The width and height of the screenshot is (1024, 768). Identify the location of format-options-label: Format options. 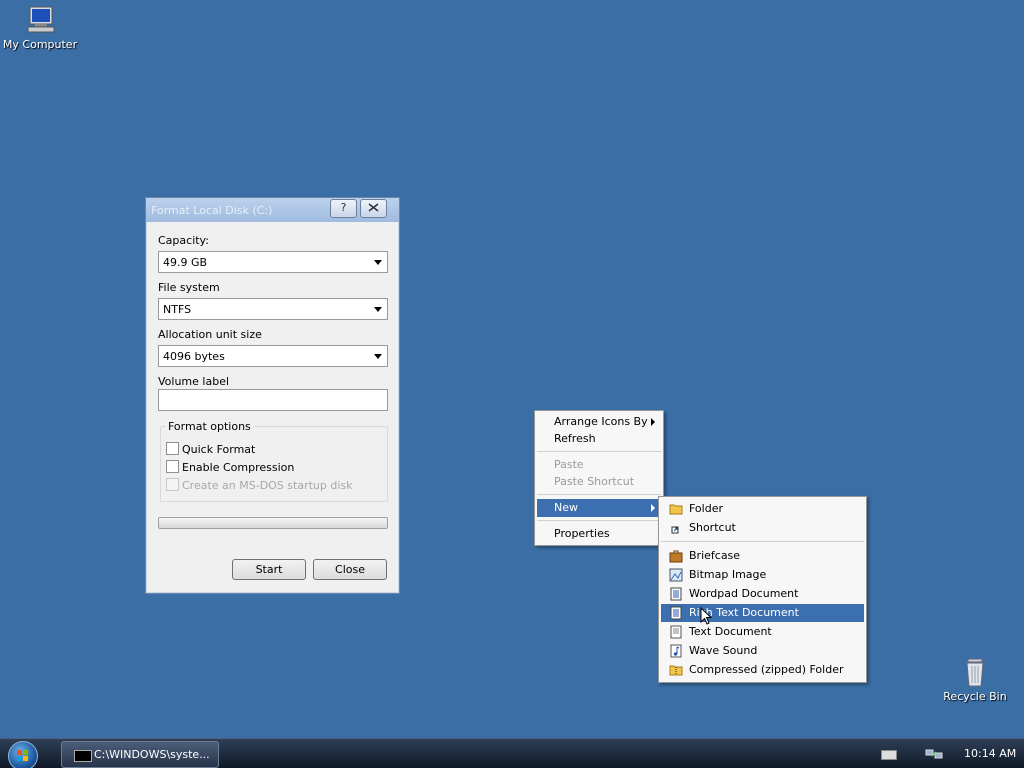
(209, 426).